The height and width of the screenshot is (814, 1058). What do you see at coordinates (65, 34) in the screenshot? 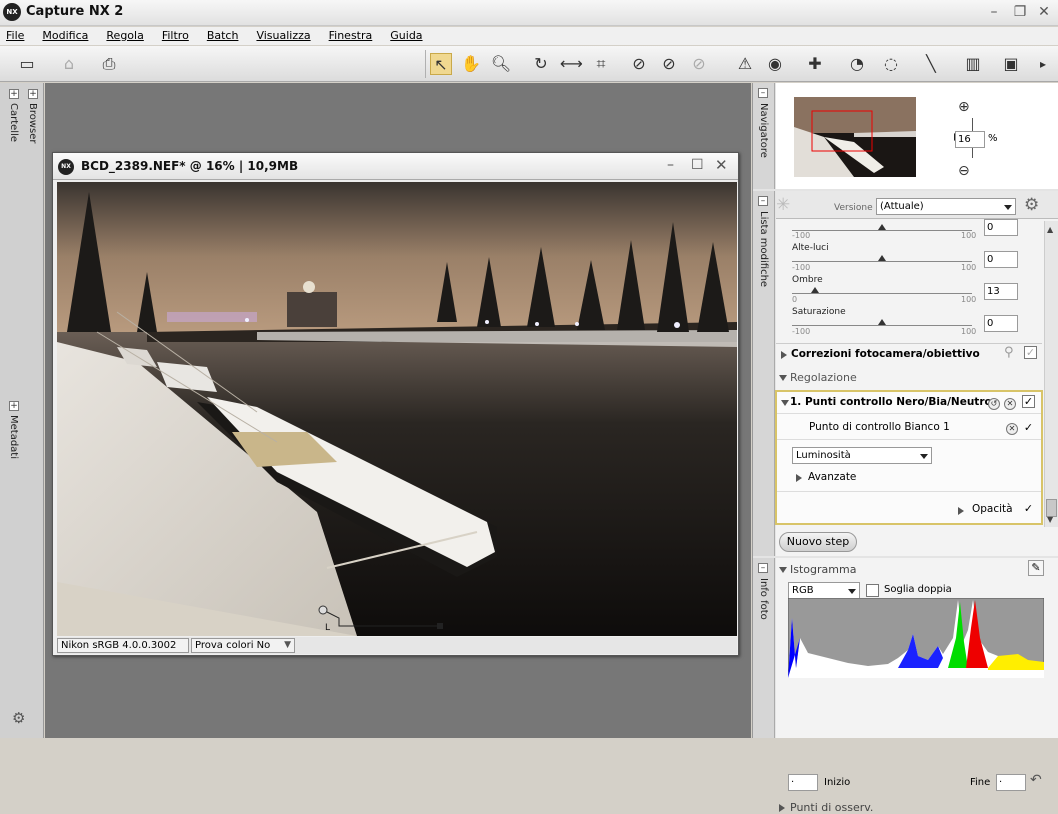
I see `menu-modifica: Modifica` at bounding box center [65, 34].